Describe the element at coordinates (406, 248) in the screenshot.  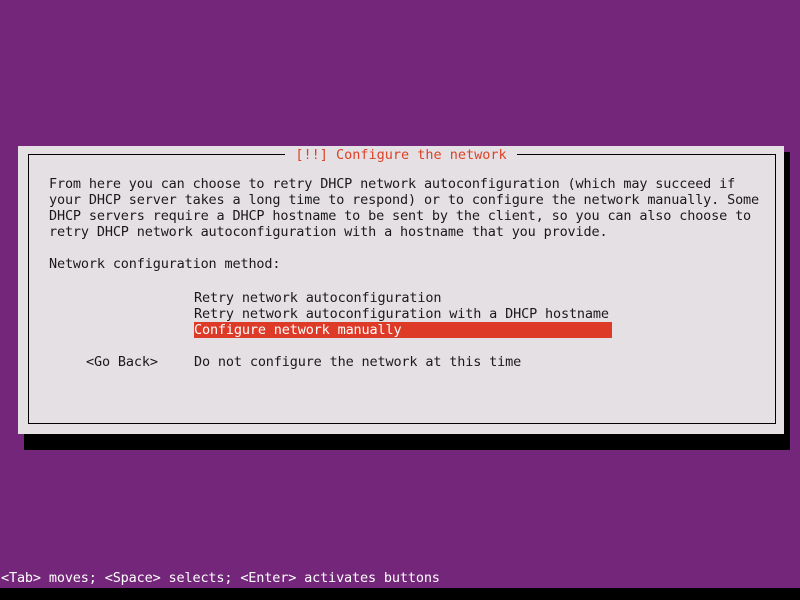
I see `text-spacer` at that location.